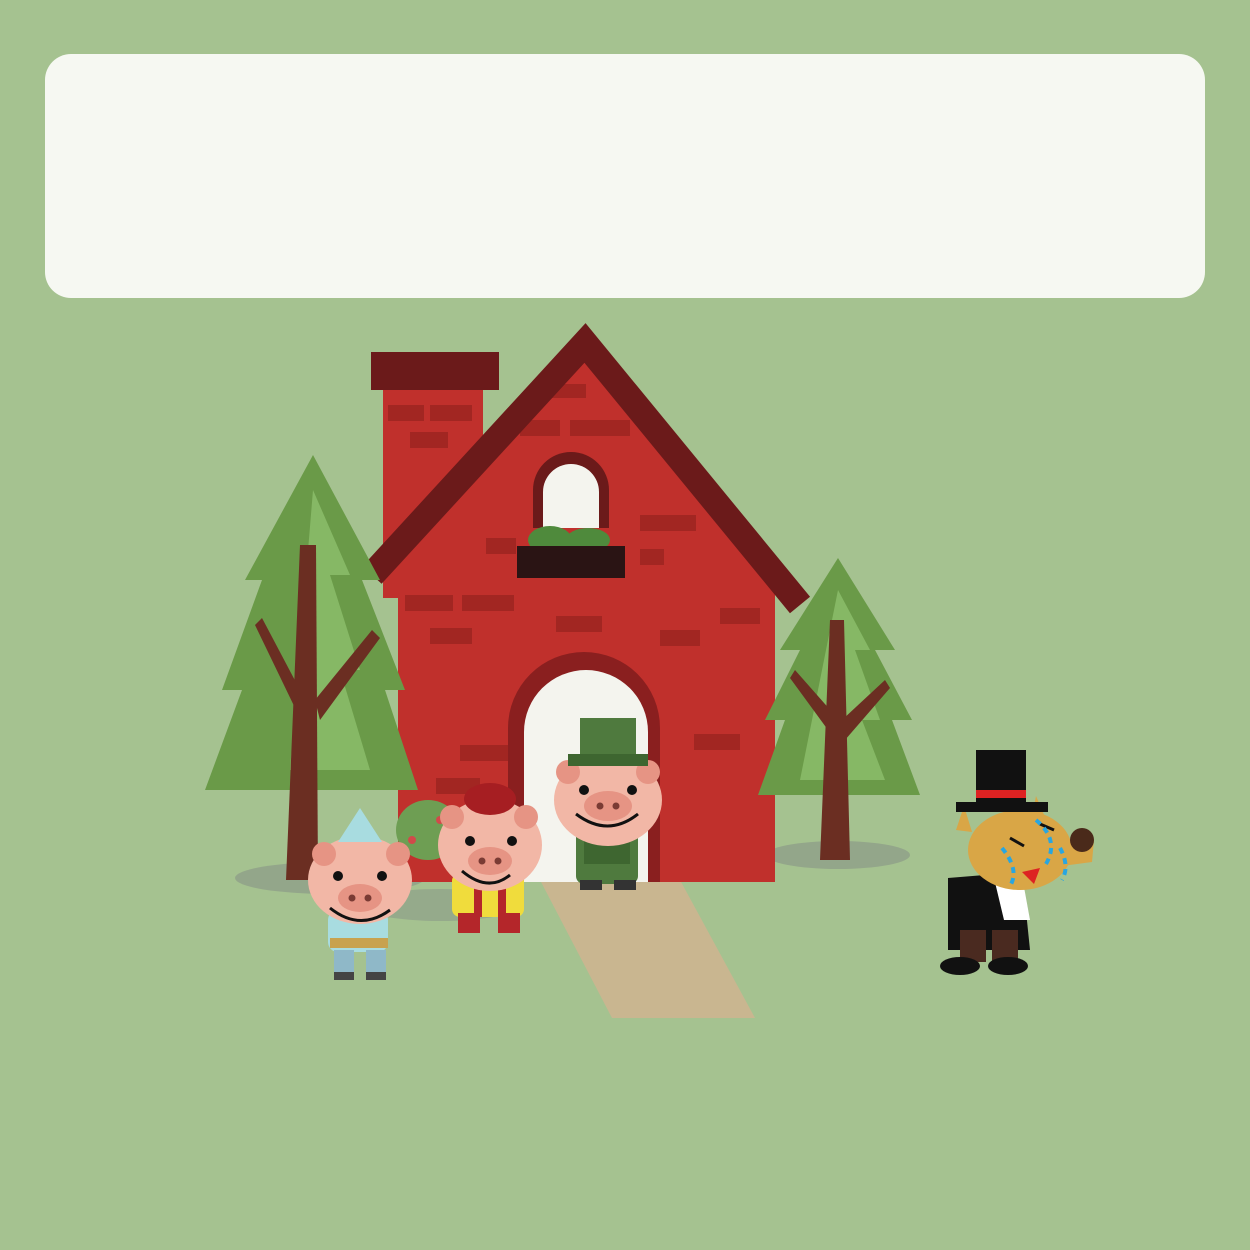  What do you see at coordinates (1017, 862) in the screenshot?
I see `wolf-top-hat` at bounding box center [1017, 862].